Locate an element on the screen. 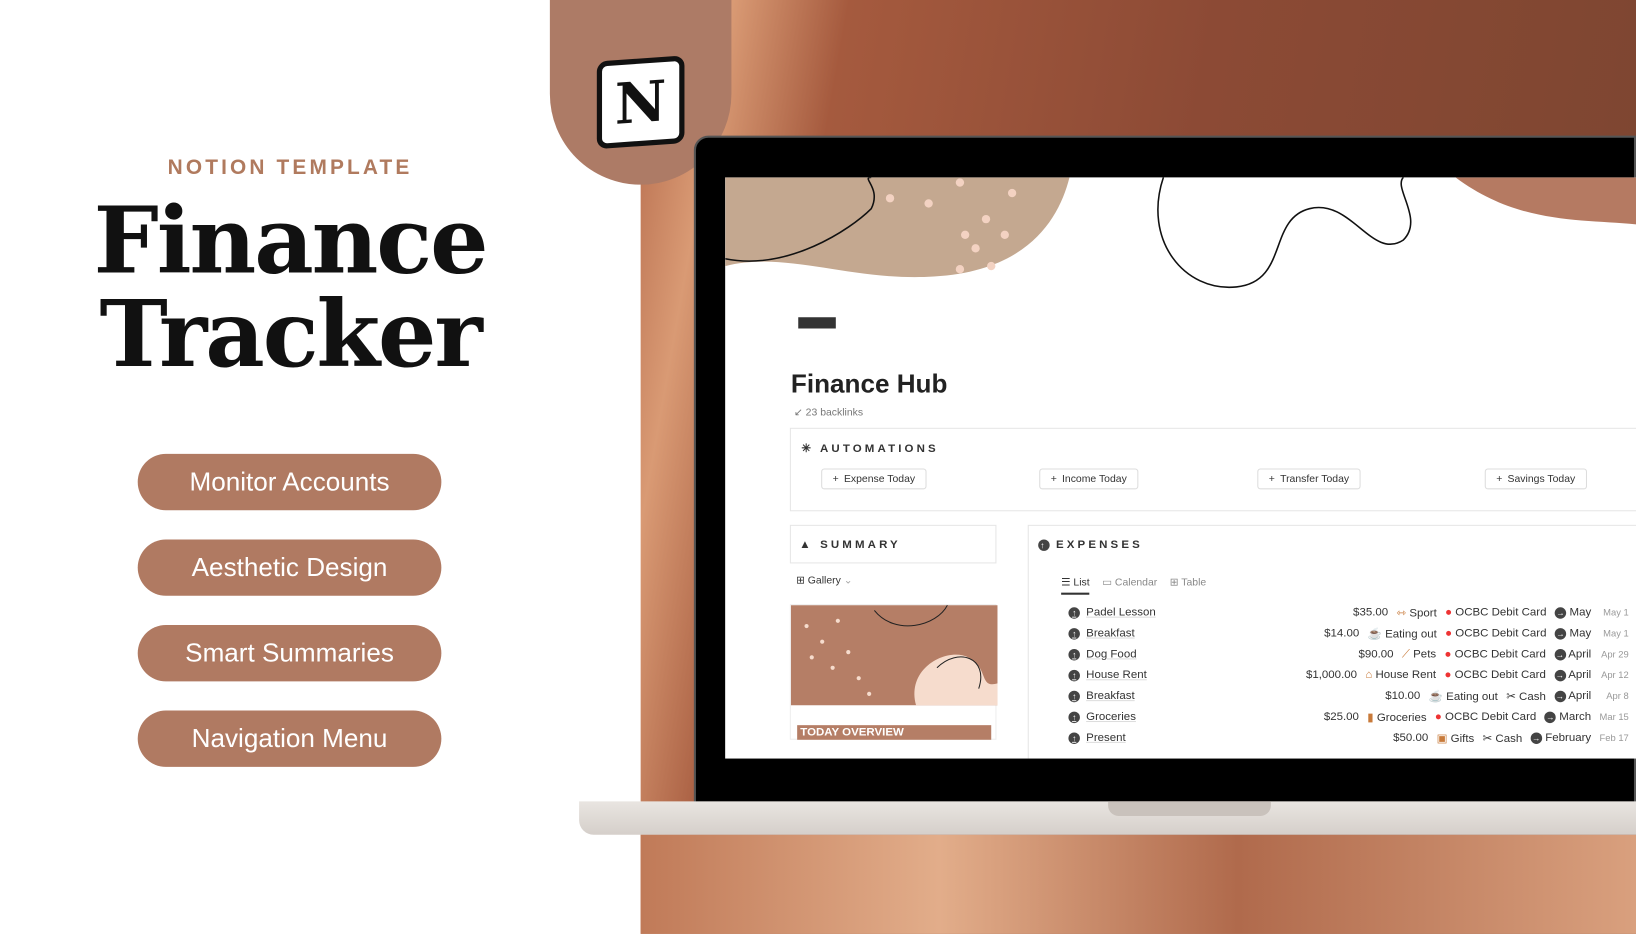 The height and width of the screenshot is (934, 1636). expense-name: Dog Food is located at coordinates (1111, 654).